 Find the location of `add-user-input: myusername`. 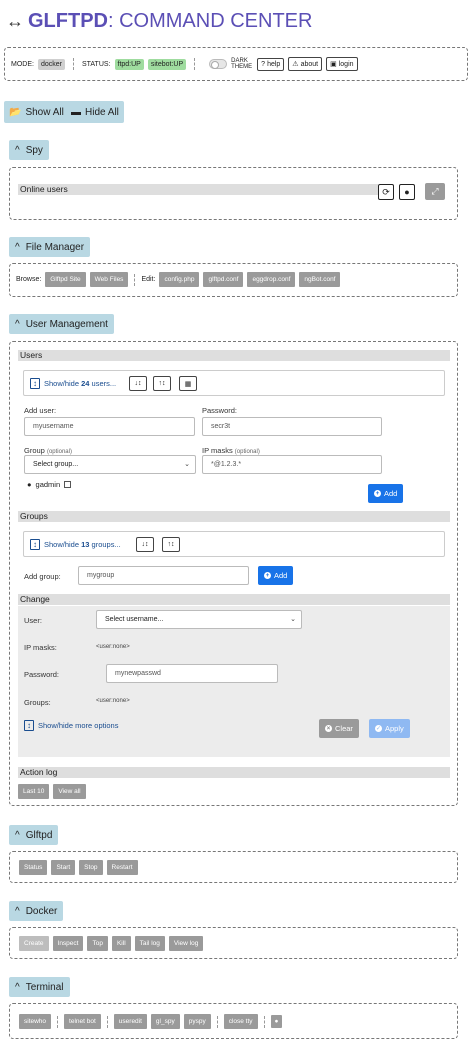

add-user-input: myusername is located at coordinates (109, 426).